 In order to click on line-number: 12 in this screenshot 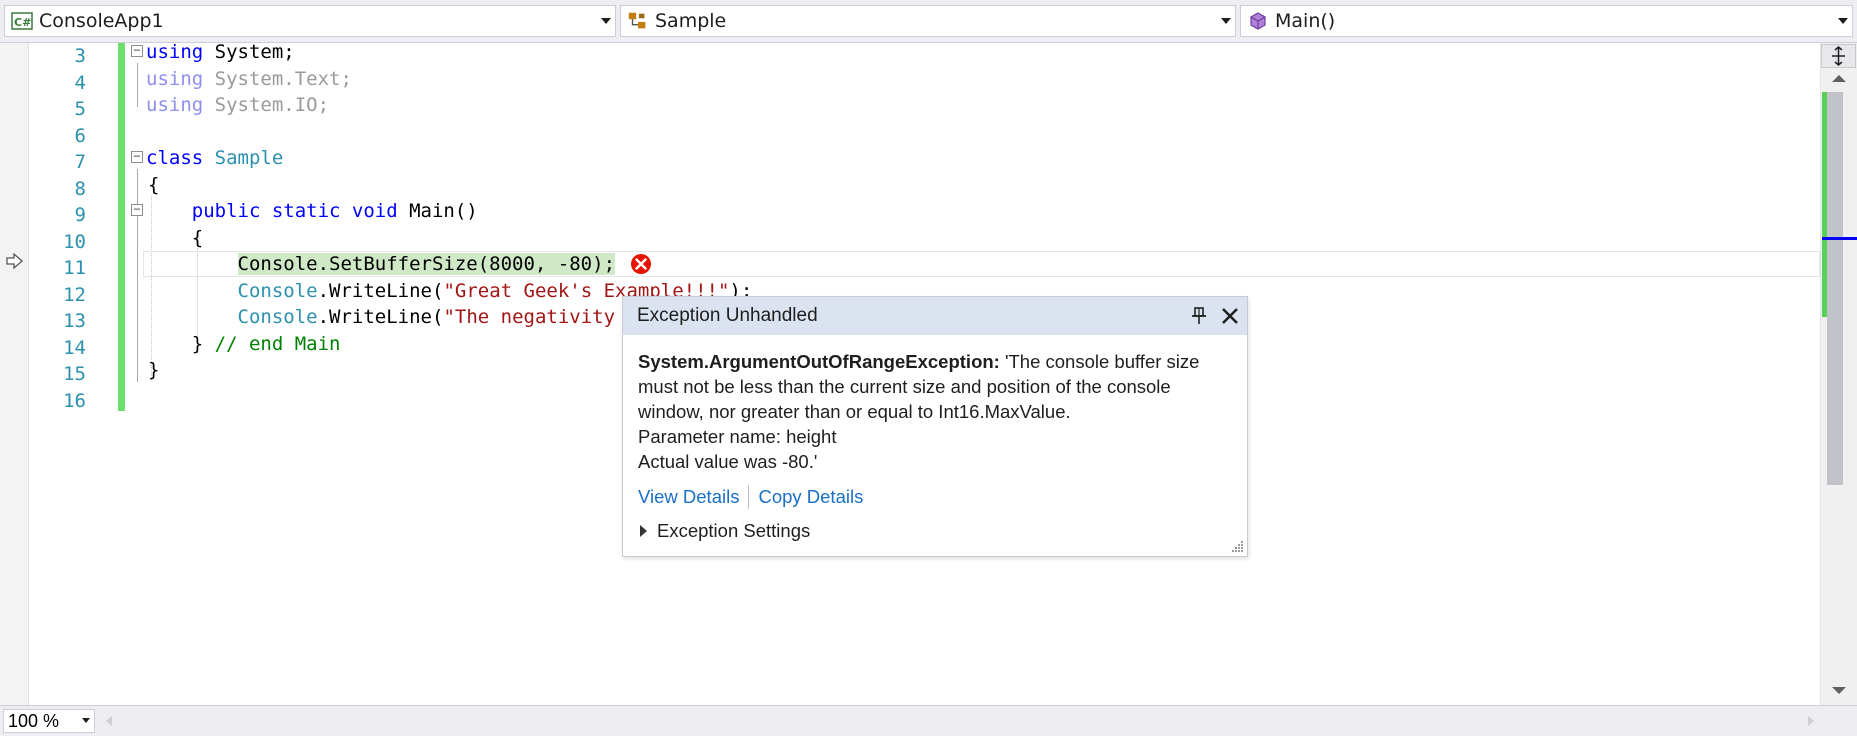, I will do `click(74, 294)`.